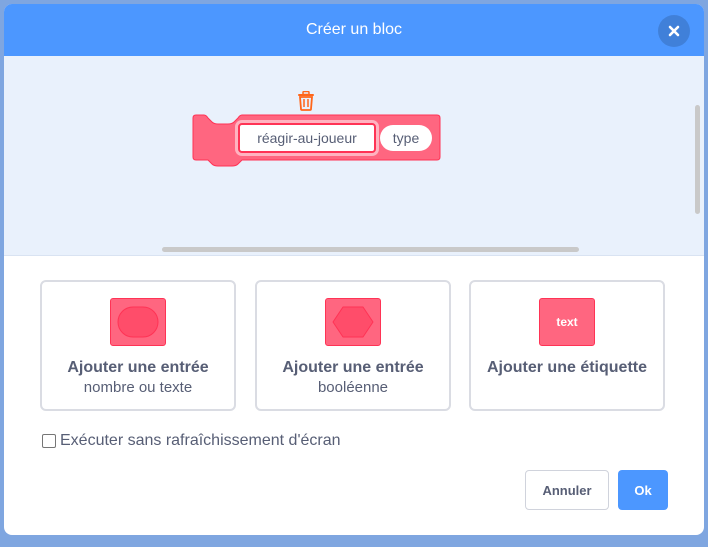 The image size is (708, 547). I want to click on horizontal-scrollbar, so click(370, 249).